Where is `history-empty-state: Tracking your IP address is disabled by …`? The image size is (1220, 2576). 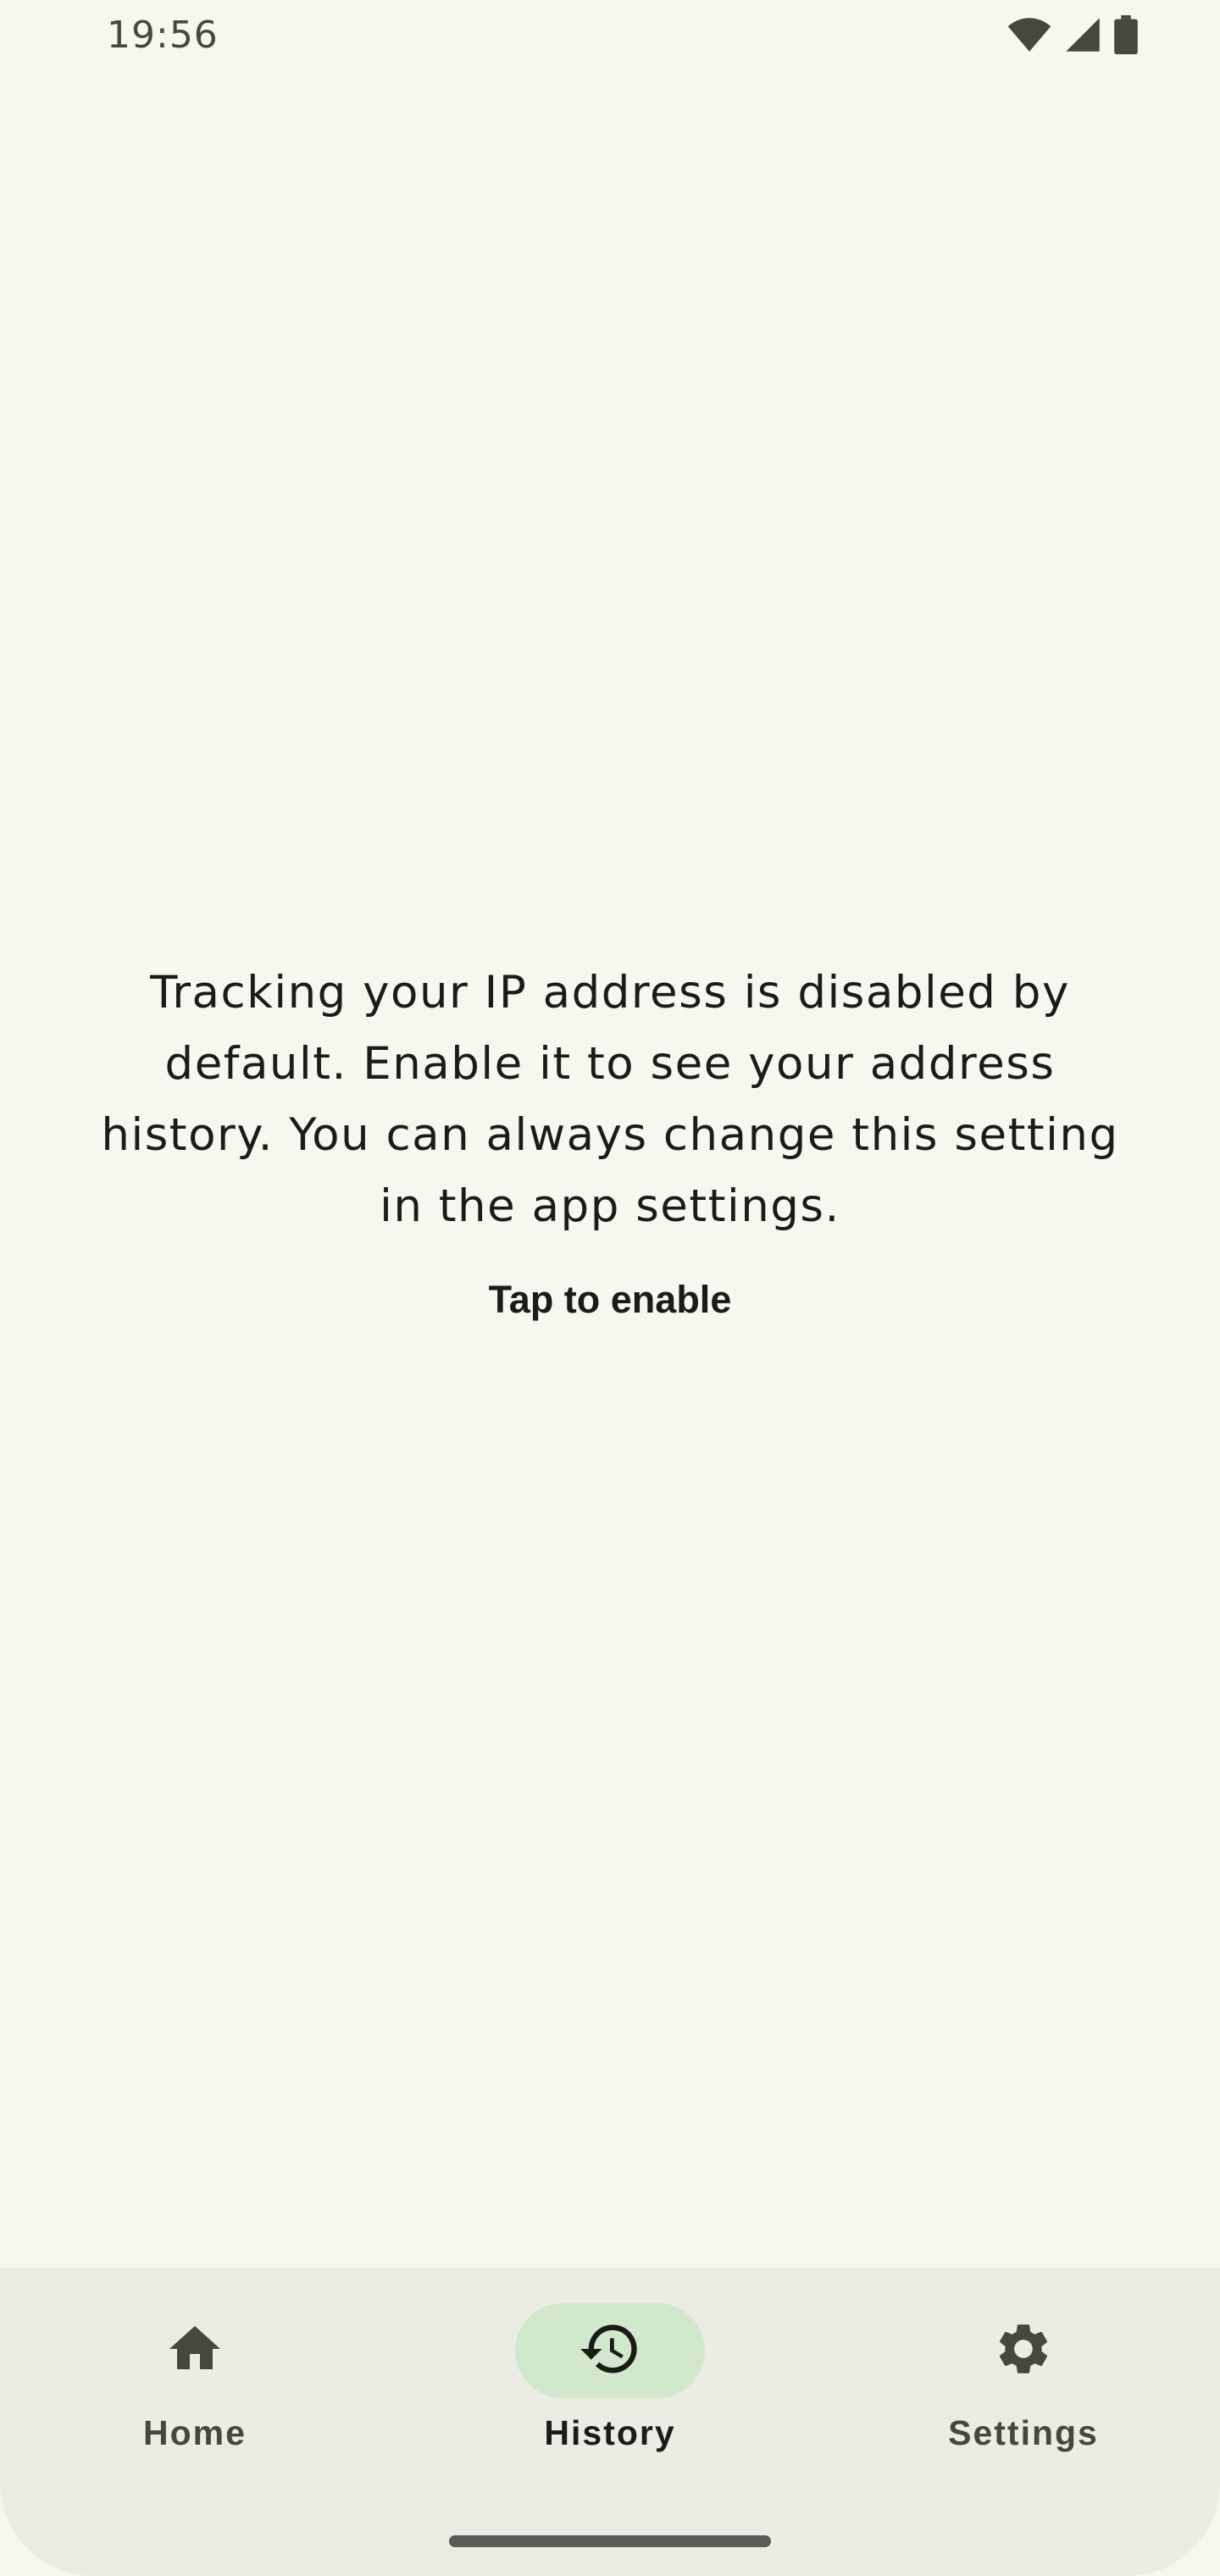 history-empty-state: Tracking your IP address is disabled by … is located at coordinates (610, 1146).